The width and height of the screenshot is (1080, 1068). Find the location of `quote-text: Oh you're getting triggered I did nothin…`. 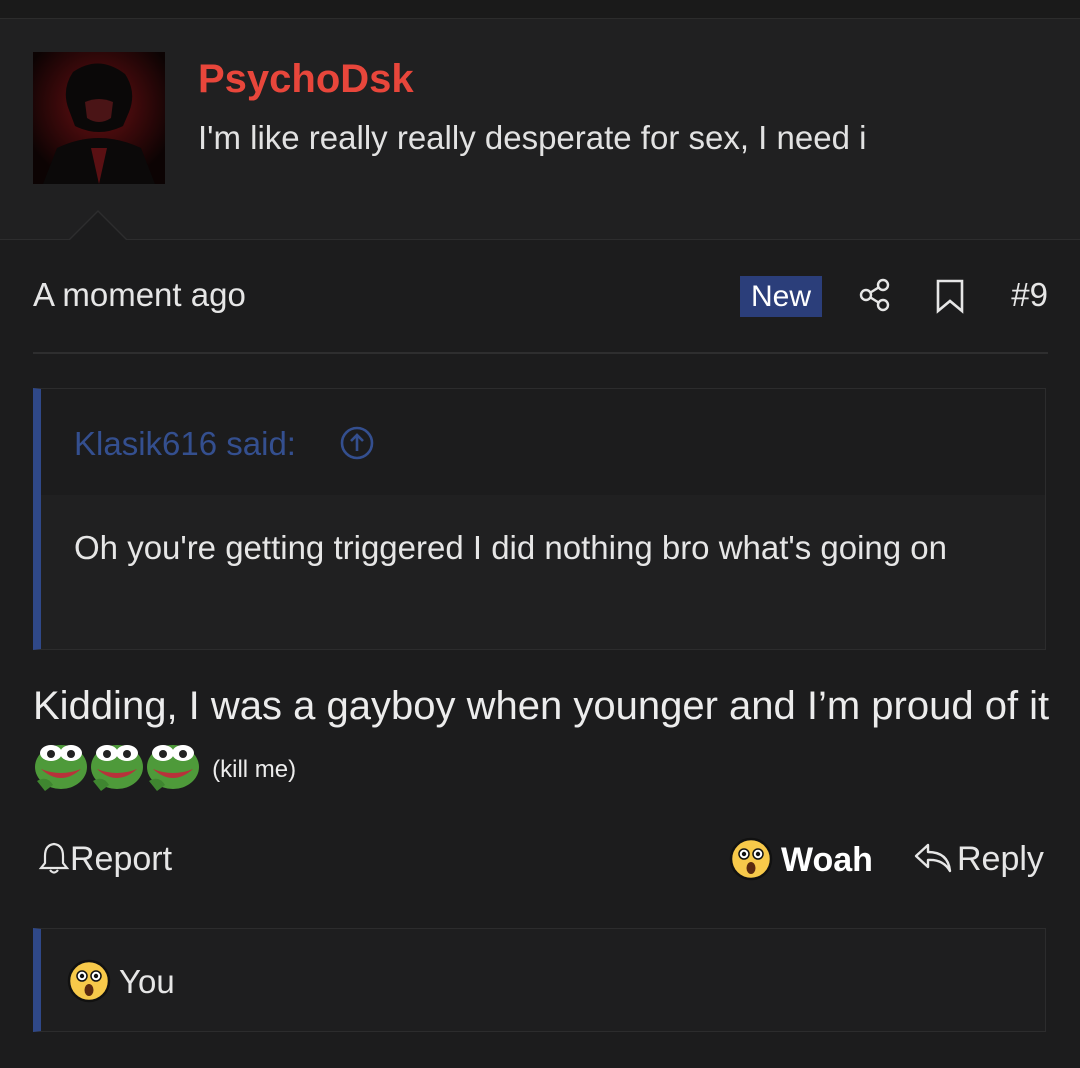

quote-text: Oh you're getting triggered I did nothin… is located at coordinates (511, 547).